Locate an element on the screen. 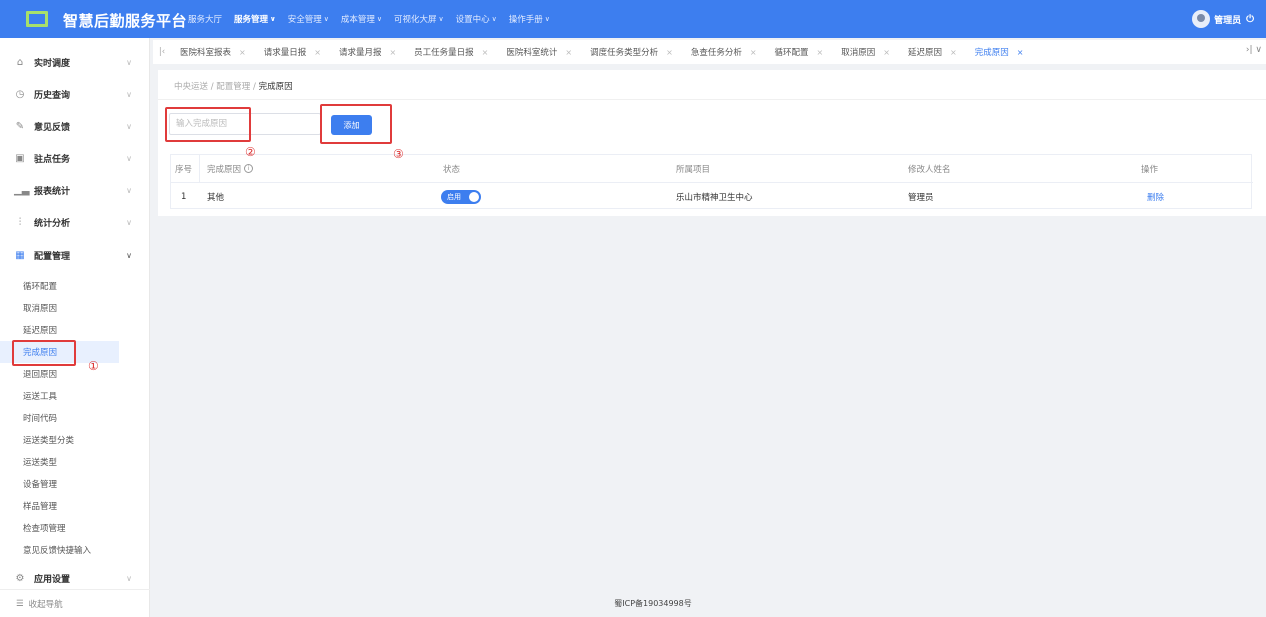  topnav-item-safety-mgmt: 安全管理 ∨ is located at coordinates (308, 19).